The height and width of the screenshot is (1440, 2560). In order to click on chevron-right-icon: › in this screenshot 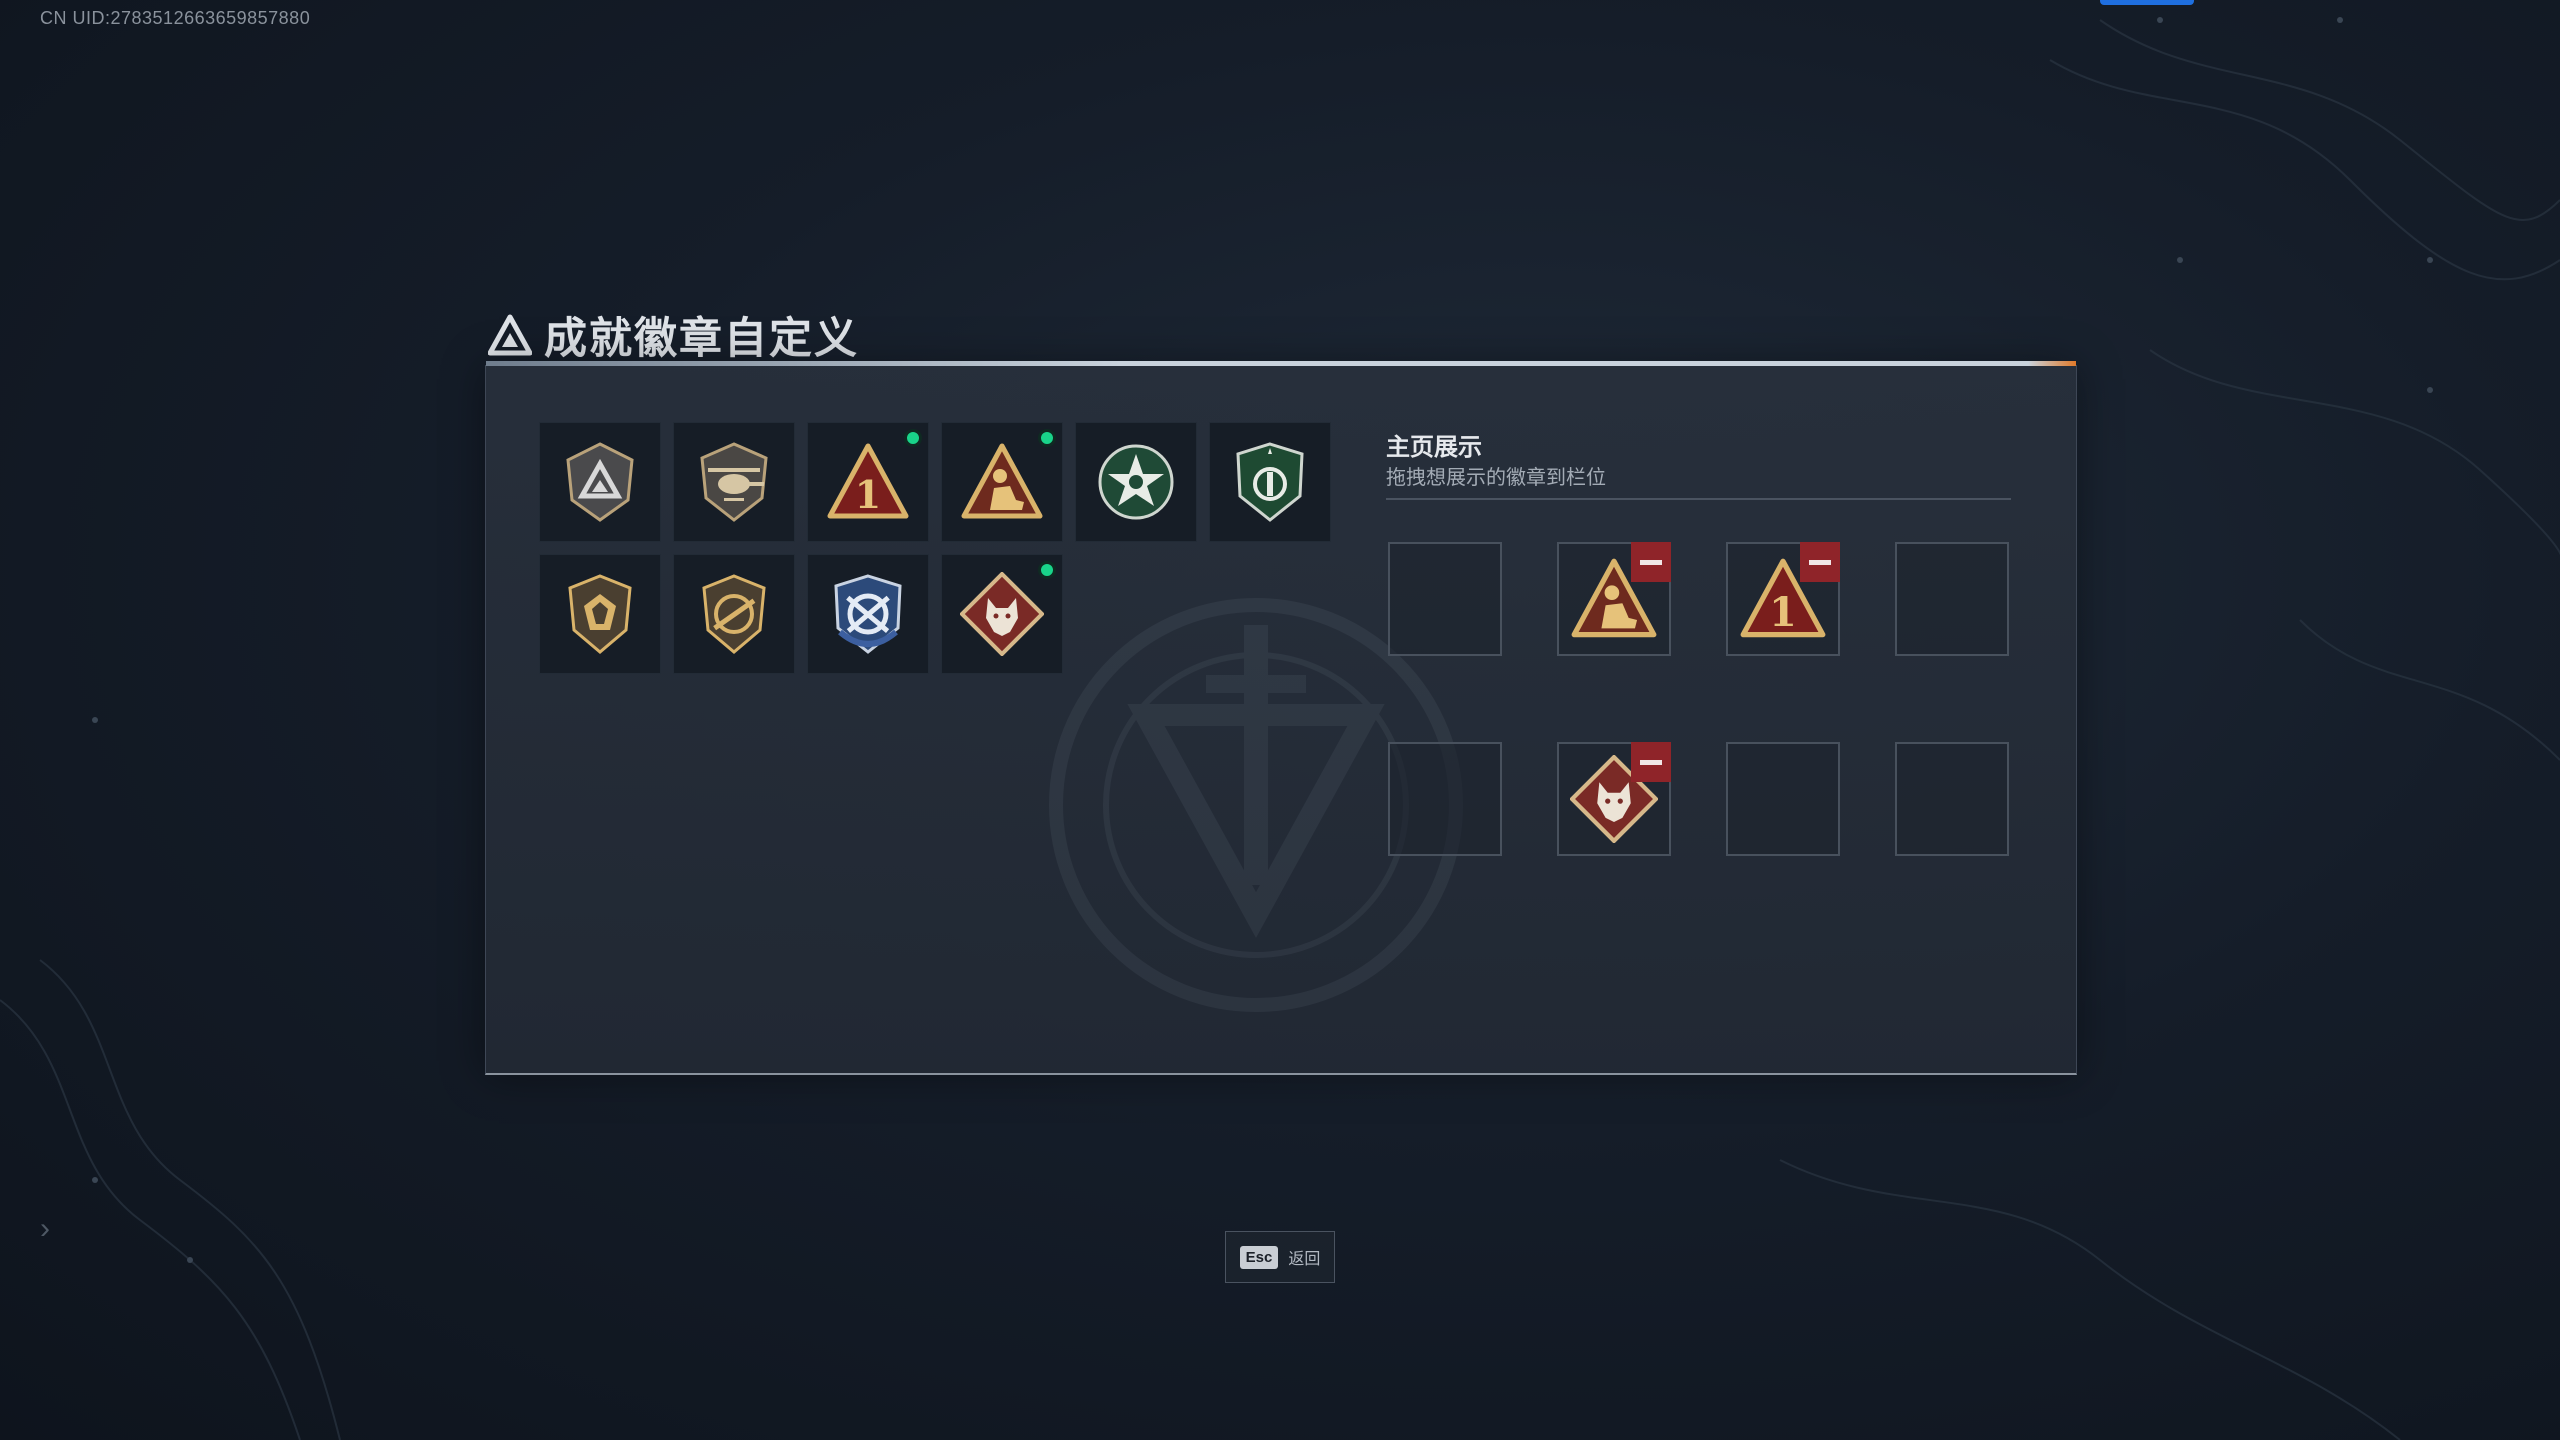, I will do `click(45, 1228)`.